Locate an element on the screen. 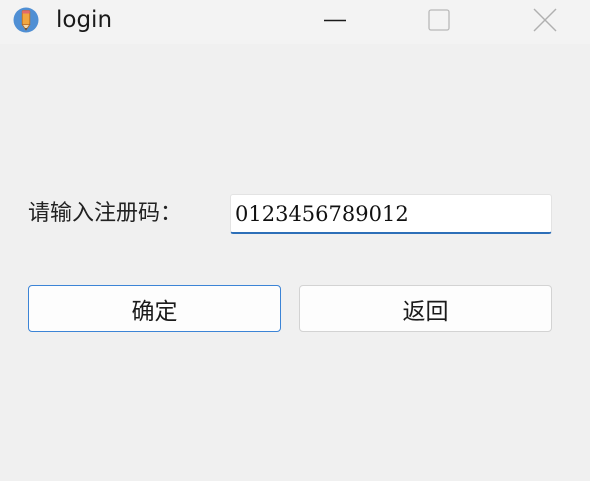 Image resolution: width=590 pixels, height=481 pixels. back-button: 返回 is located at coordinates (425, 308).